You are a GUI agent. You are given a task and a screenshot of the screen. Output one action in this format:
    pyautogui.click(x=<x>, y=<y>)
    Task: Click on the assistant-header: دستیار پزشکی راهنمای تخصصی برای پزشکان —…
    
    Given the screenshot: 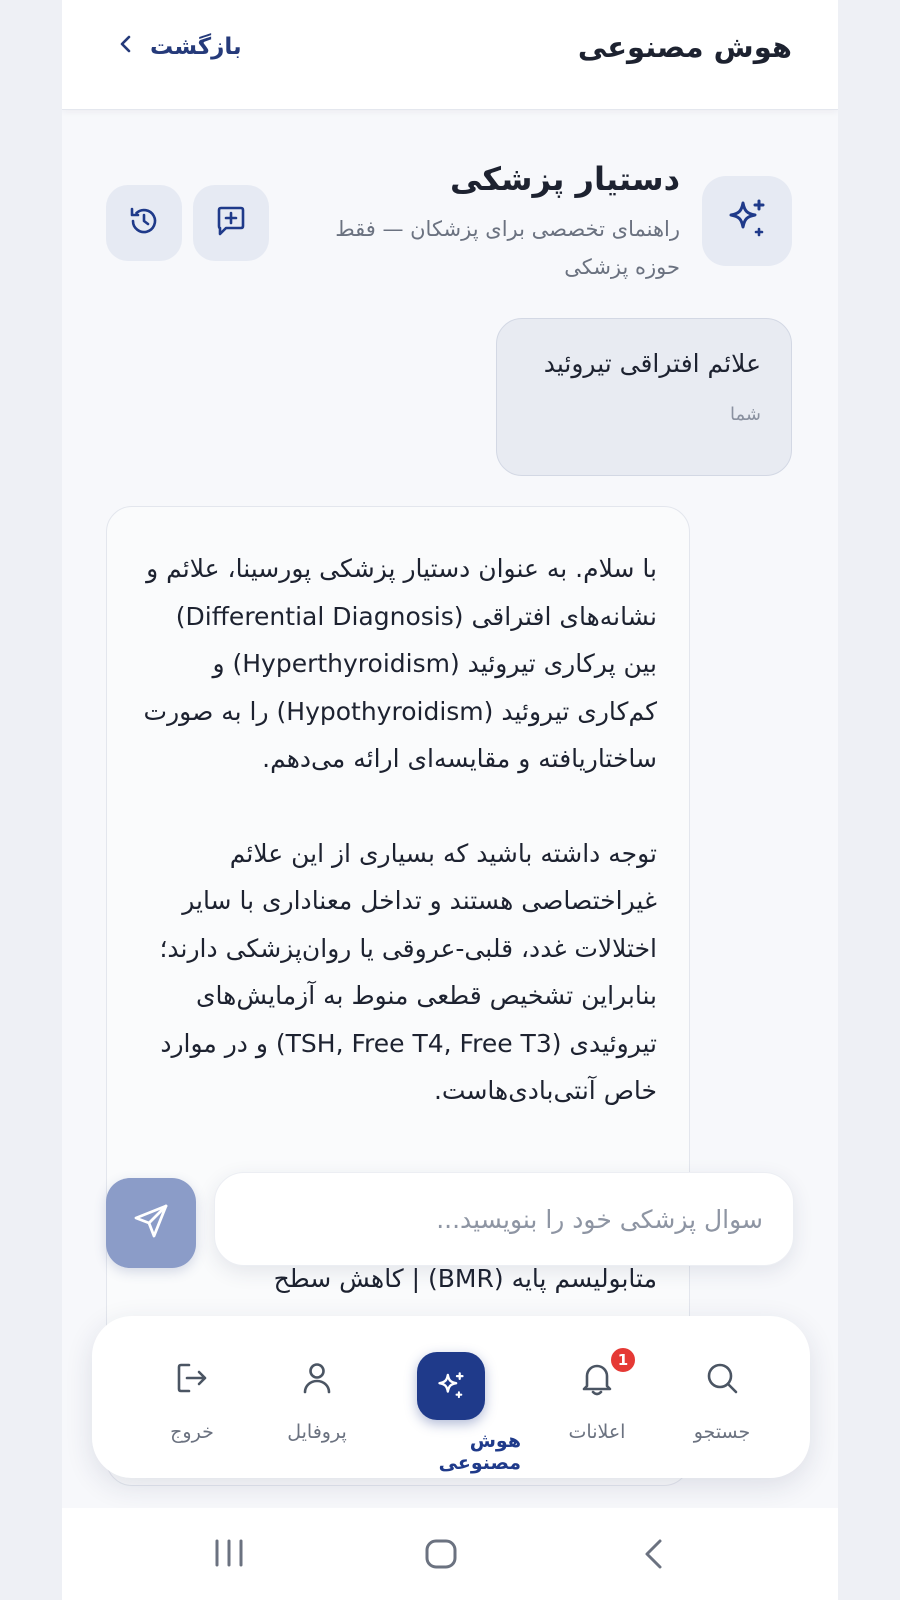 What is the action you would take?
    pyautogui.click(x=450, y=225)
    